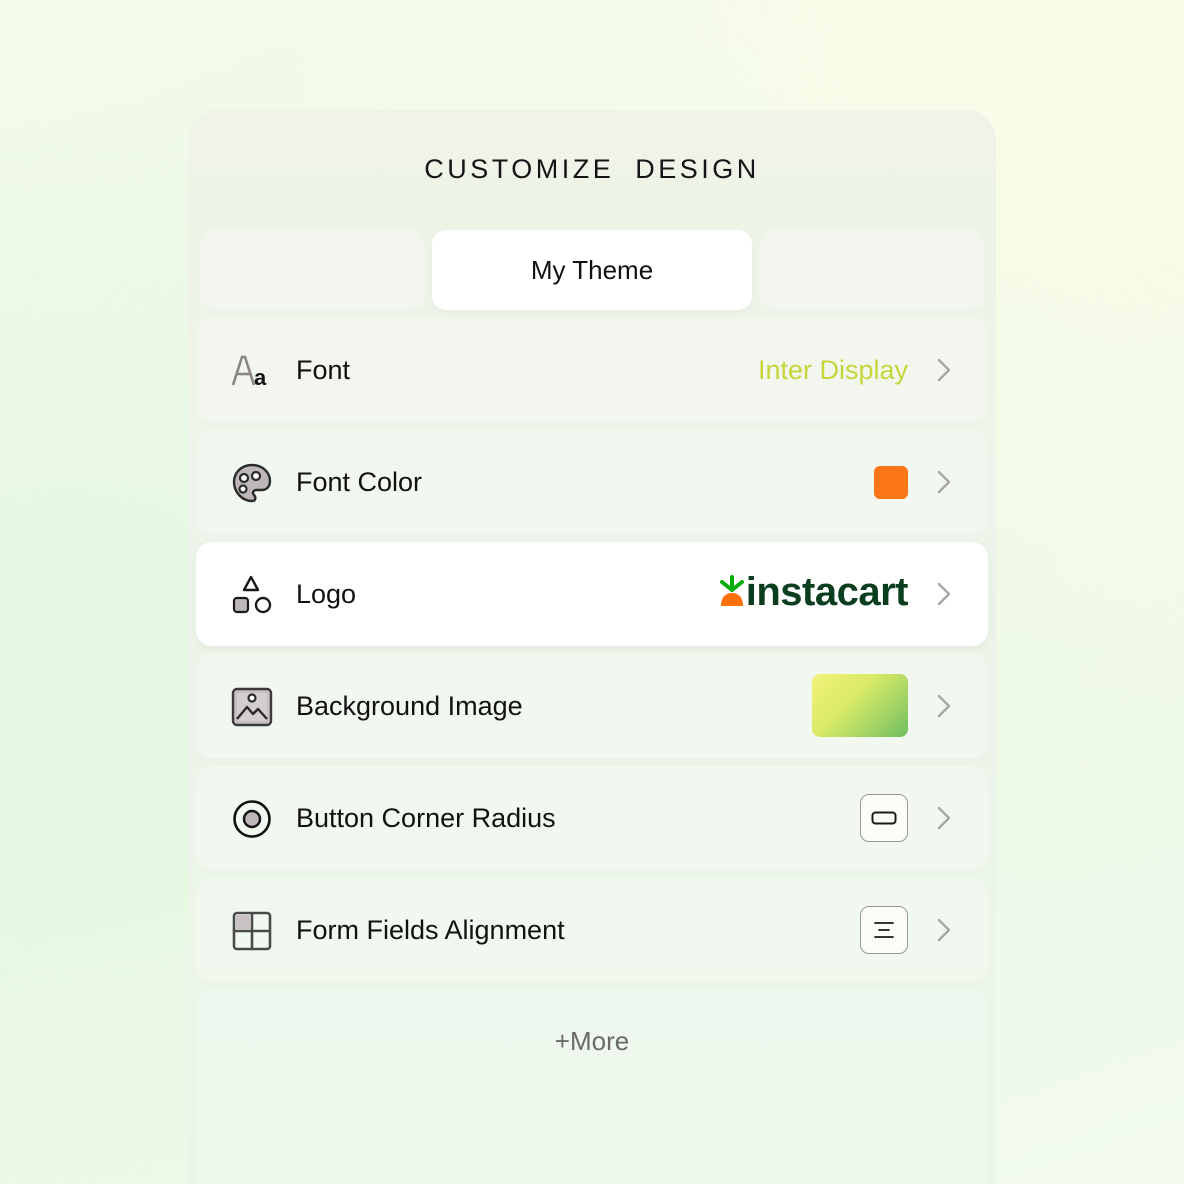 The width and height of the screenshot is (1184, 1184). What do you see at coordinates (252, 707) in the screenshot?
I see `image-icon` at bounding box center [252, 707].